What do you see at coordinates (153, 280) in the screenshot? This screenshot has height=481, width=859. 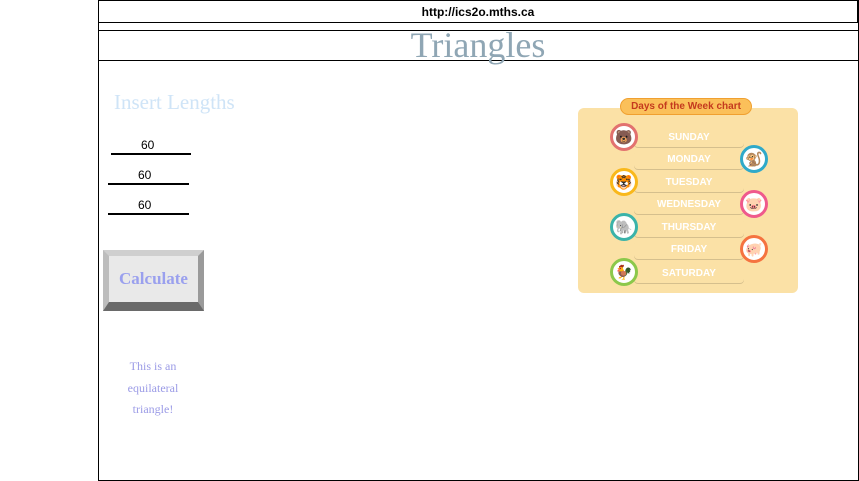 I see `calculate-button: Calculate` at bounding box center [153, 280].